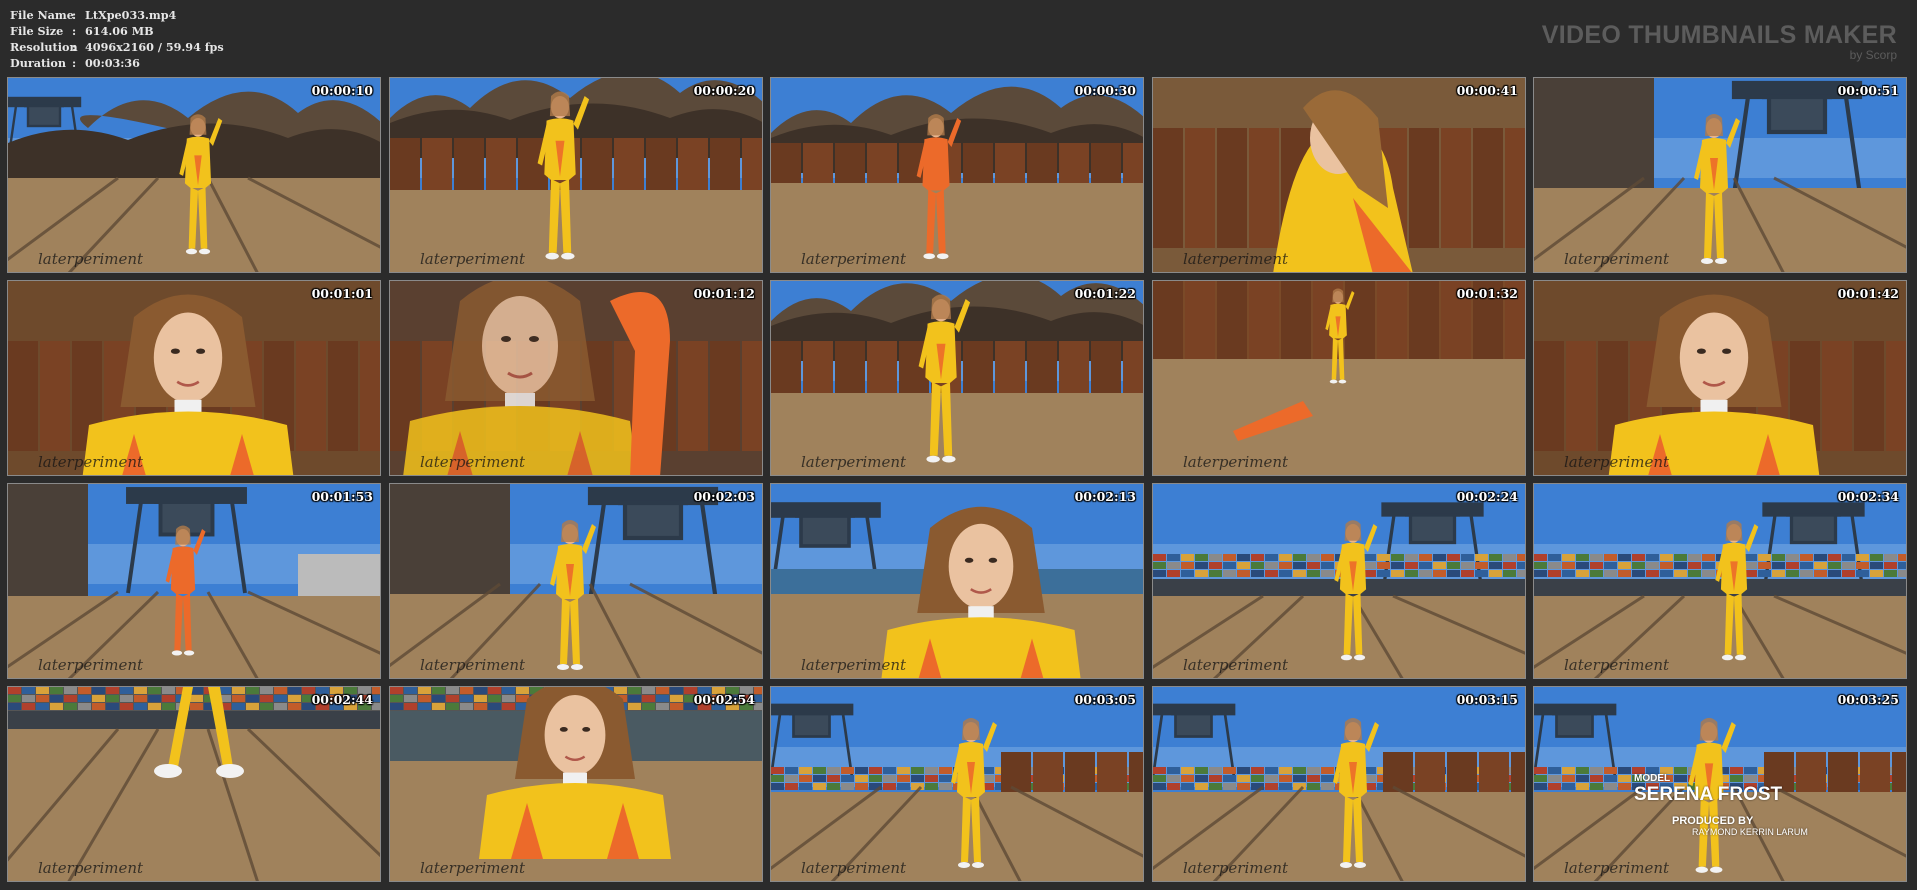 The width and height of the screenshot is (1917, 890). I want to click on video-thumbnail: 00:00:20 laterperiment, so click(576, 175).